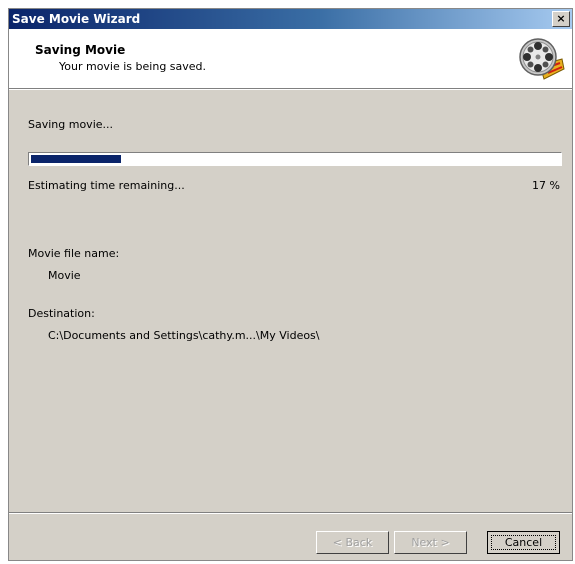 The height and width of the screenshot is (564, 575). I want to click on destination-label: Destination:, so click(61, 313).